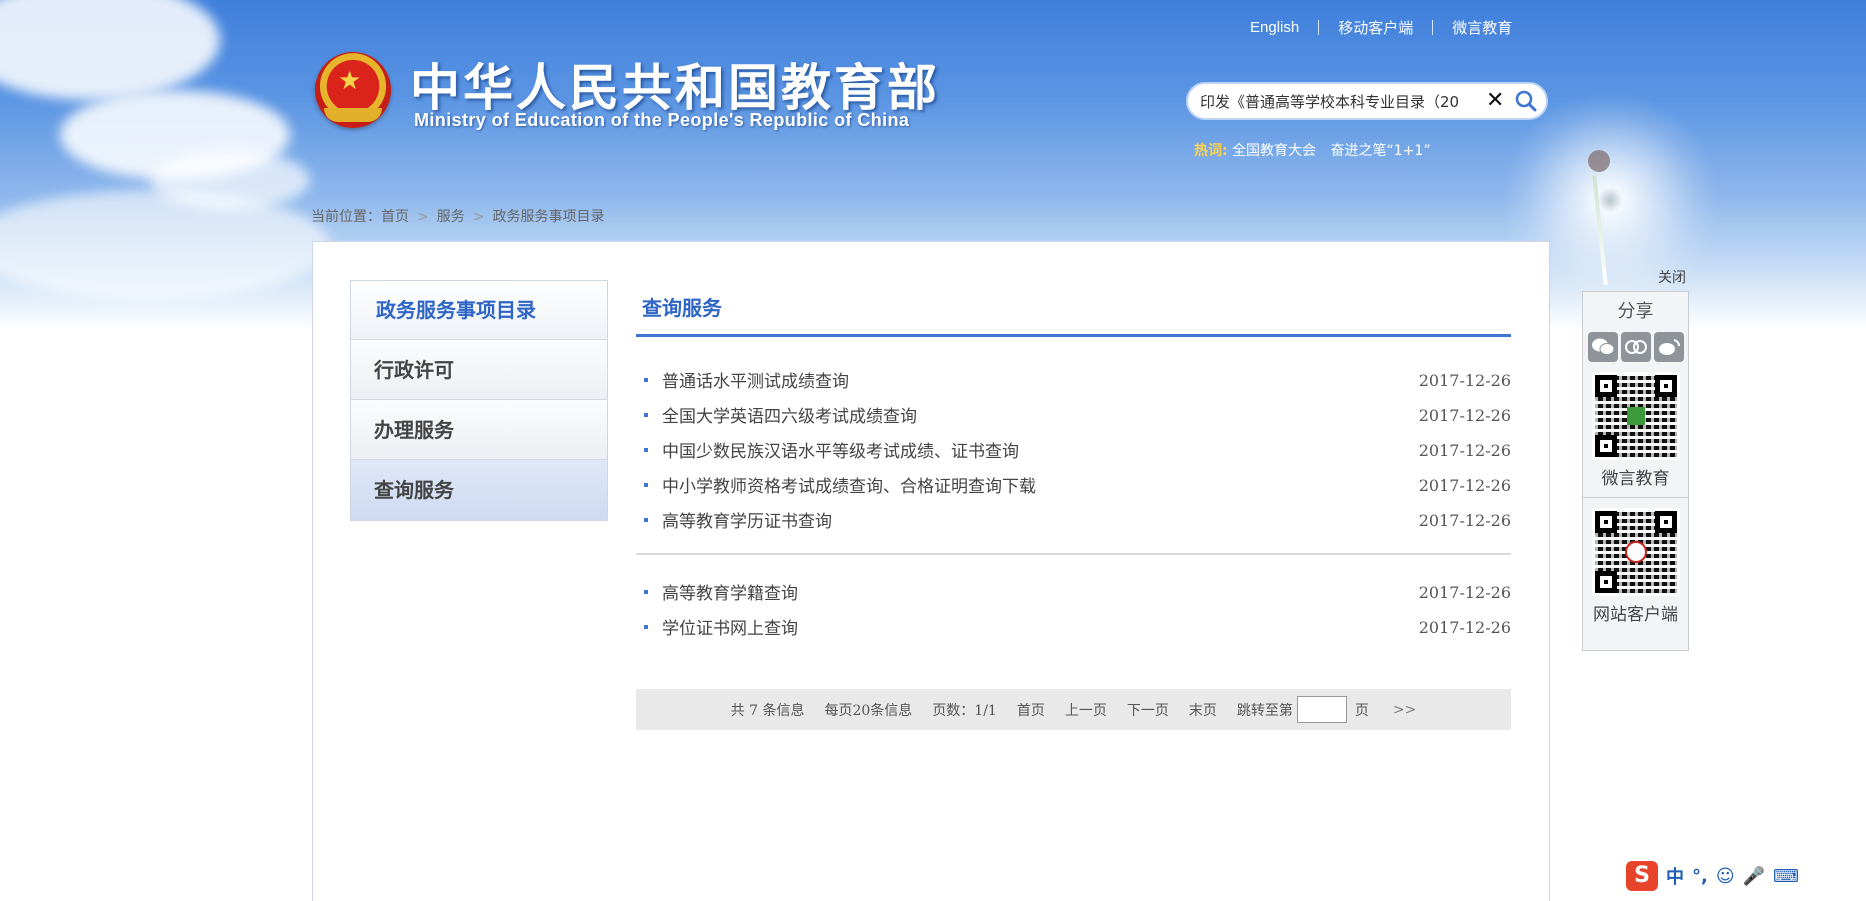 The image size is (1866, 901). What do you see at coordinates (1482, 27) in the screenshot?
I see `top-link-weiyan: 微言教育` at bounding box center [1482, 27].